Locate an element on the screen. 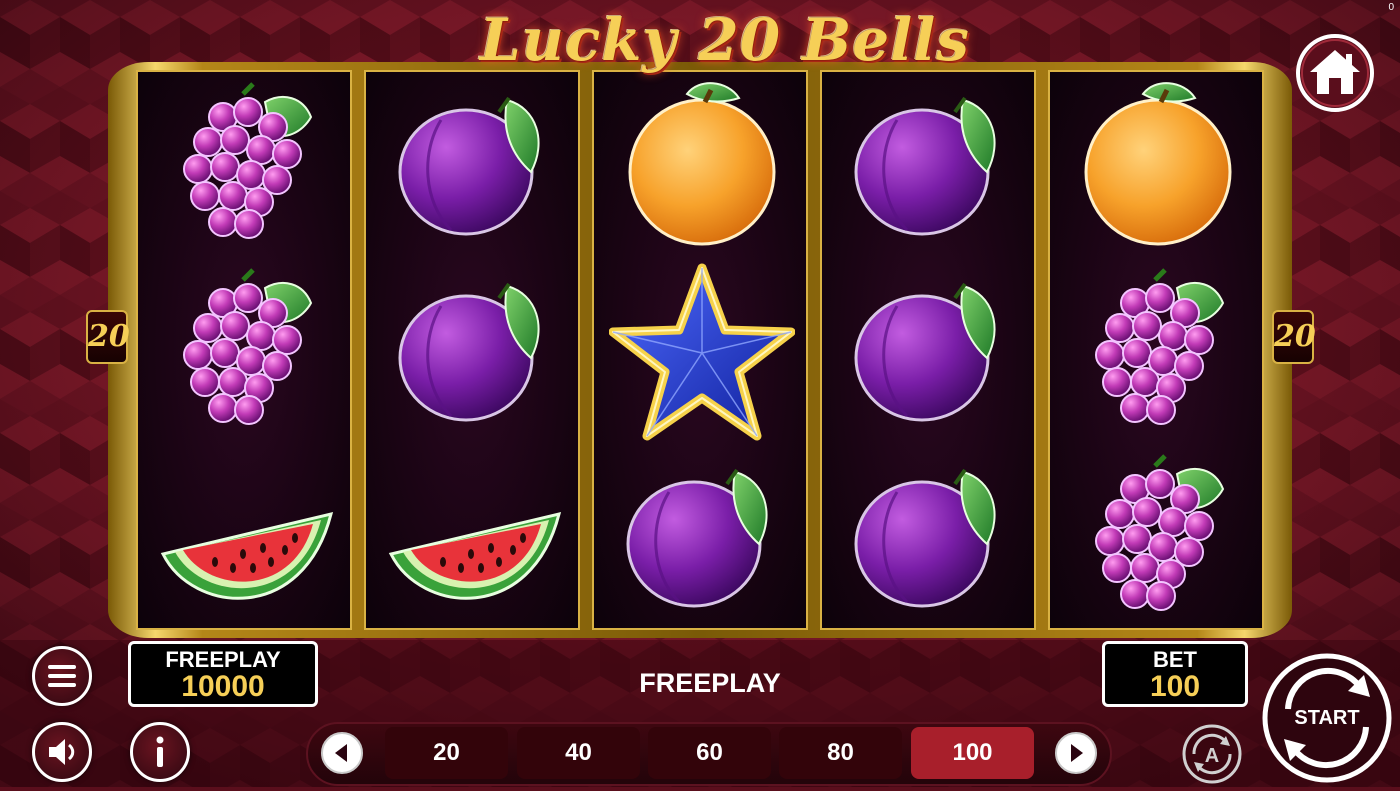 Image resolution: width=1400 pixels, height=791 pixels. line-count-badge-left: 20 is located at coordinates (108, 337).